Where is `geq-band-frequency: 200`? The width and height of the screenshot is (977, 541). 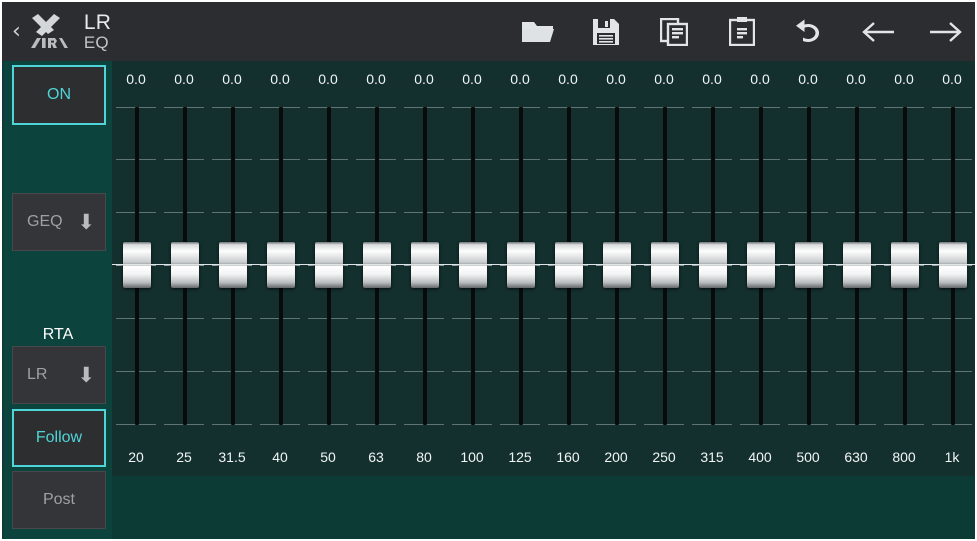
geq-band-frequency: 200 is located at coordinates (616, 457).